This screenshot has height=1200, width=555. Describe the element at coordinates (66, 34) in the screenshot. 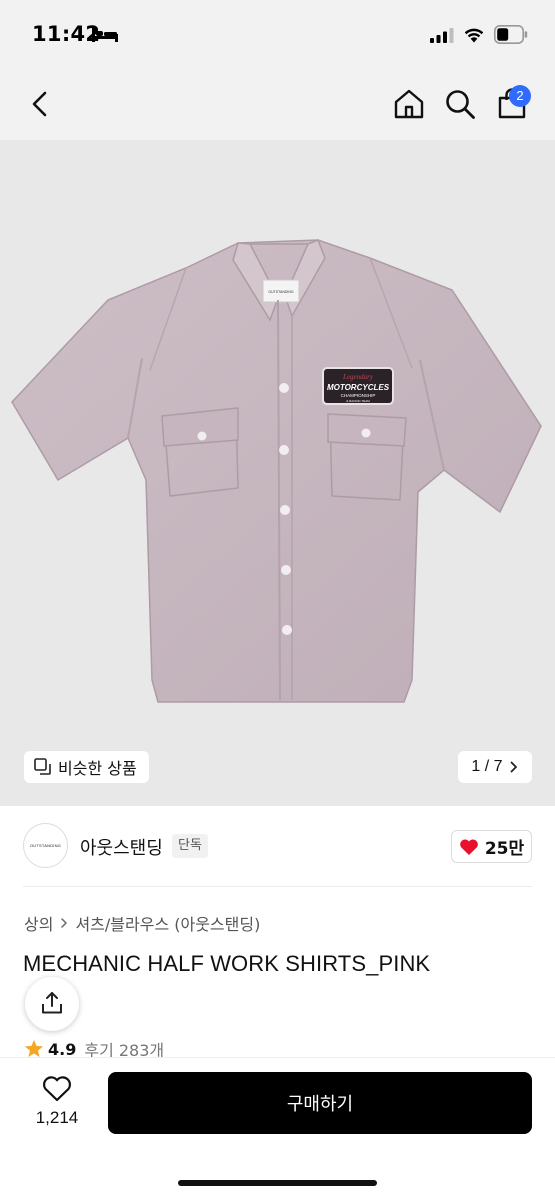

I see `status-time: 11:42` at that location.